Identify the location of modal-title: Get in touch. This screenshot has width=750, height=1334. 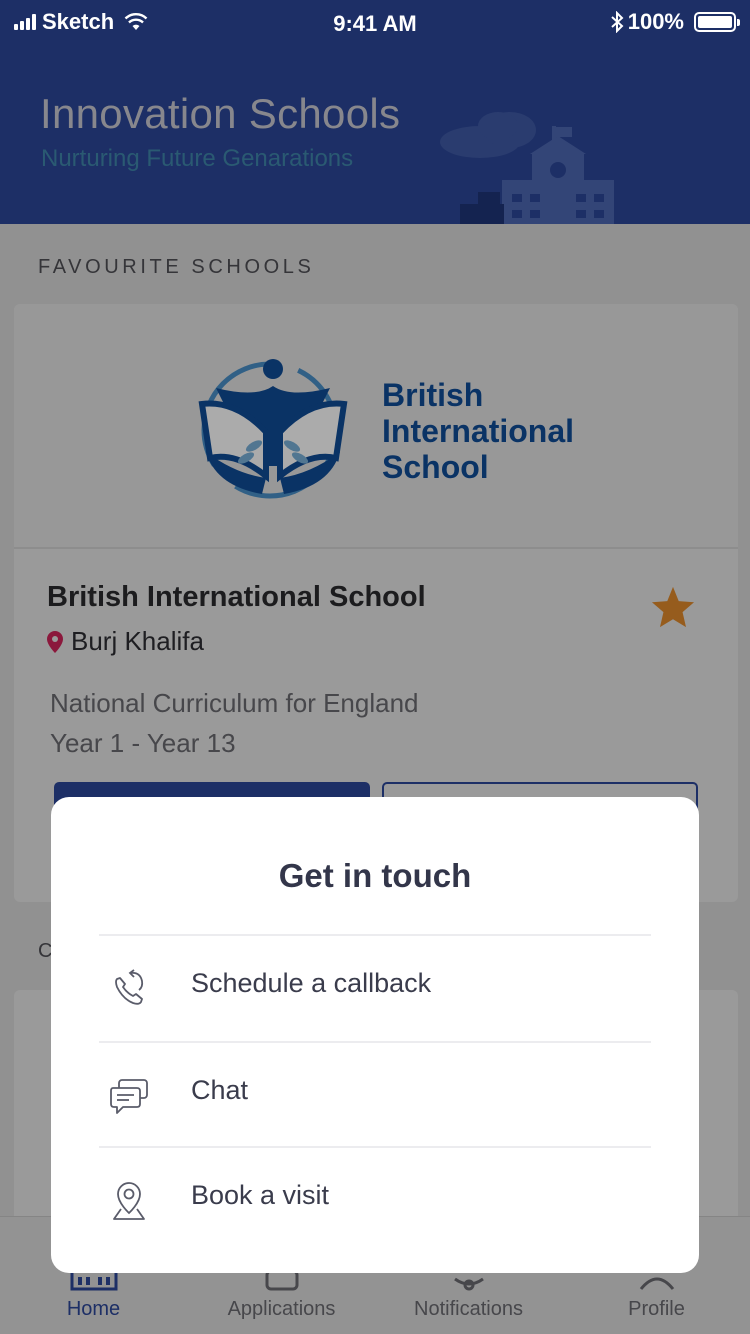
(375, 875).